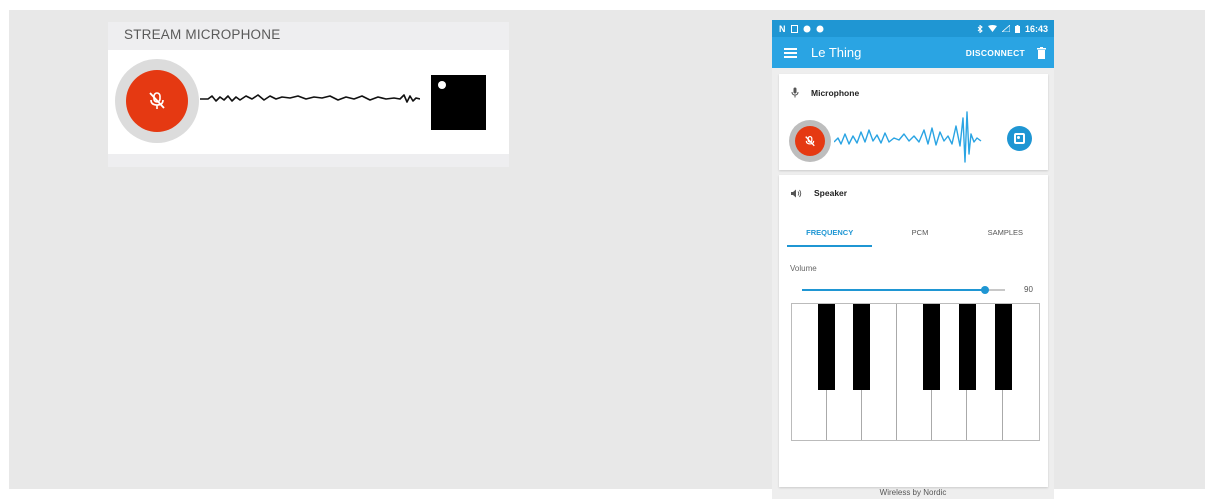 This screenshot has width=1205, height=499. Describe the element at coordinates (1028, 289) in the screenshot. I see `volume-value: 90` at that location.